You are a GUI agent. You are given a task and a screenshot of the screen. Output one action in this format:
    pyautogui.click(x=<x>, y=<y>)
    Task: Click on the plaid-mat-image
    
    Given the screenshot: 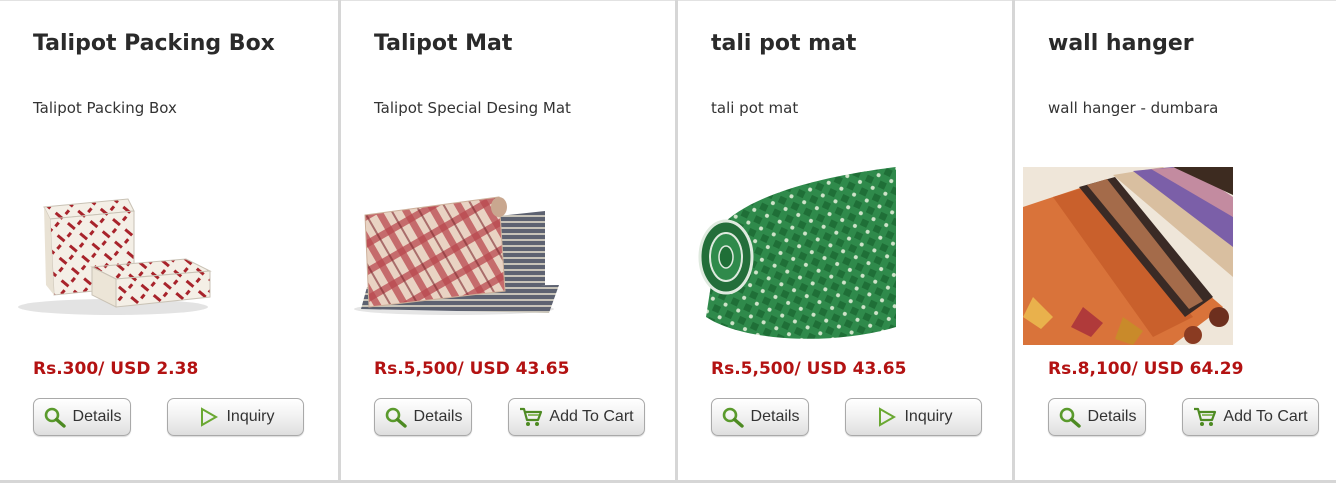 What is the action you would take?
    pyautogui.click(x=454, y=256)
    